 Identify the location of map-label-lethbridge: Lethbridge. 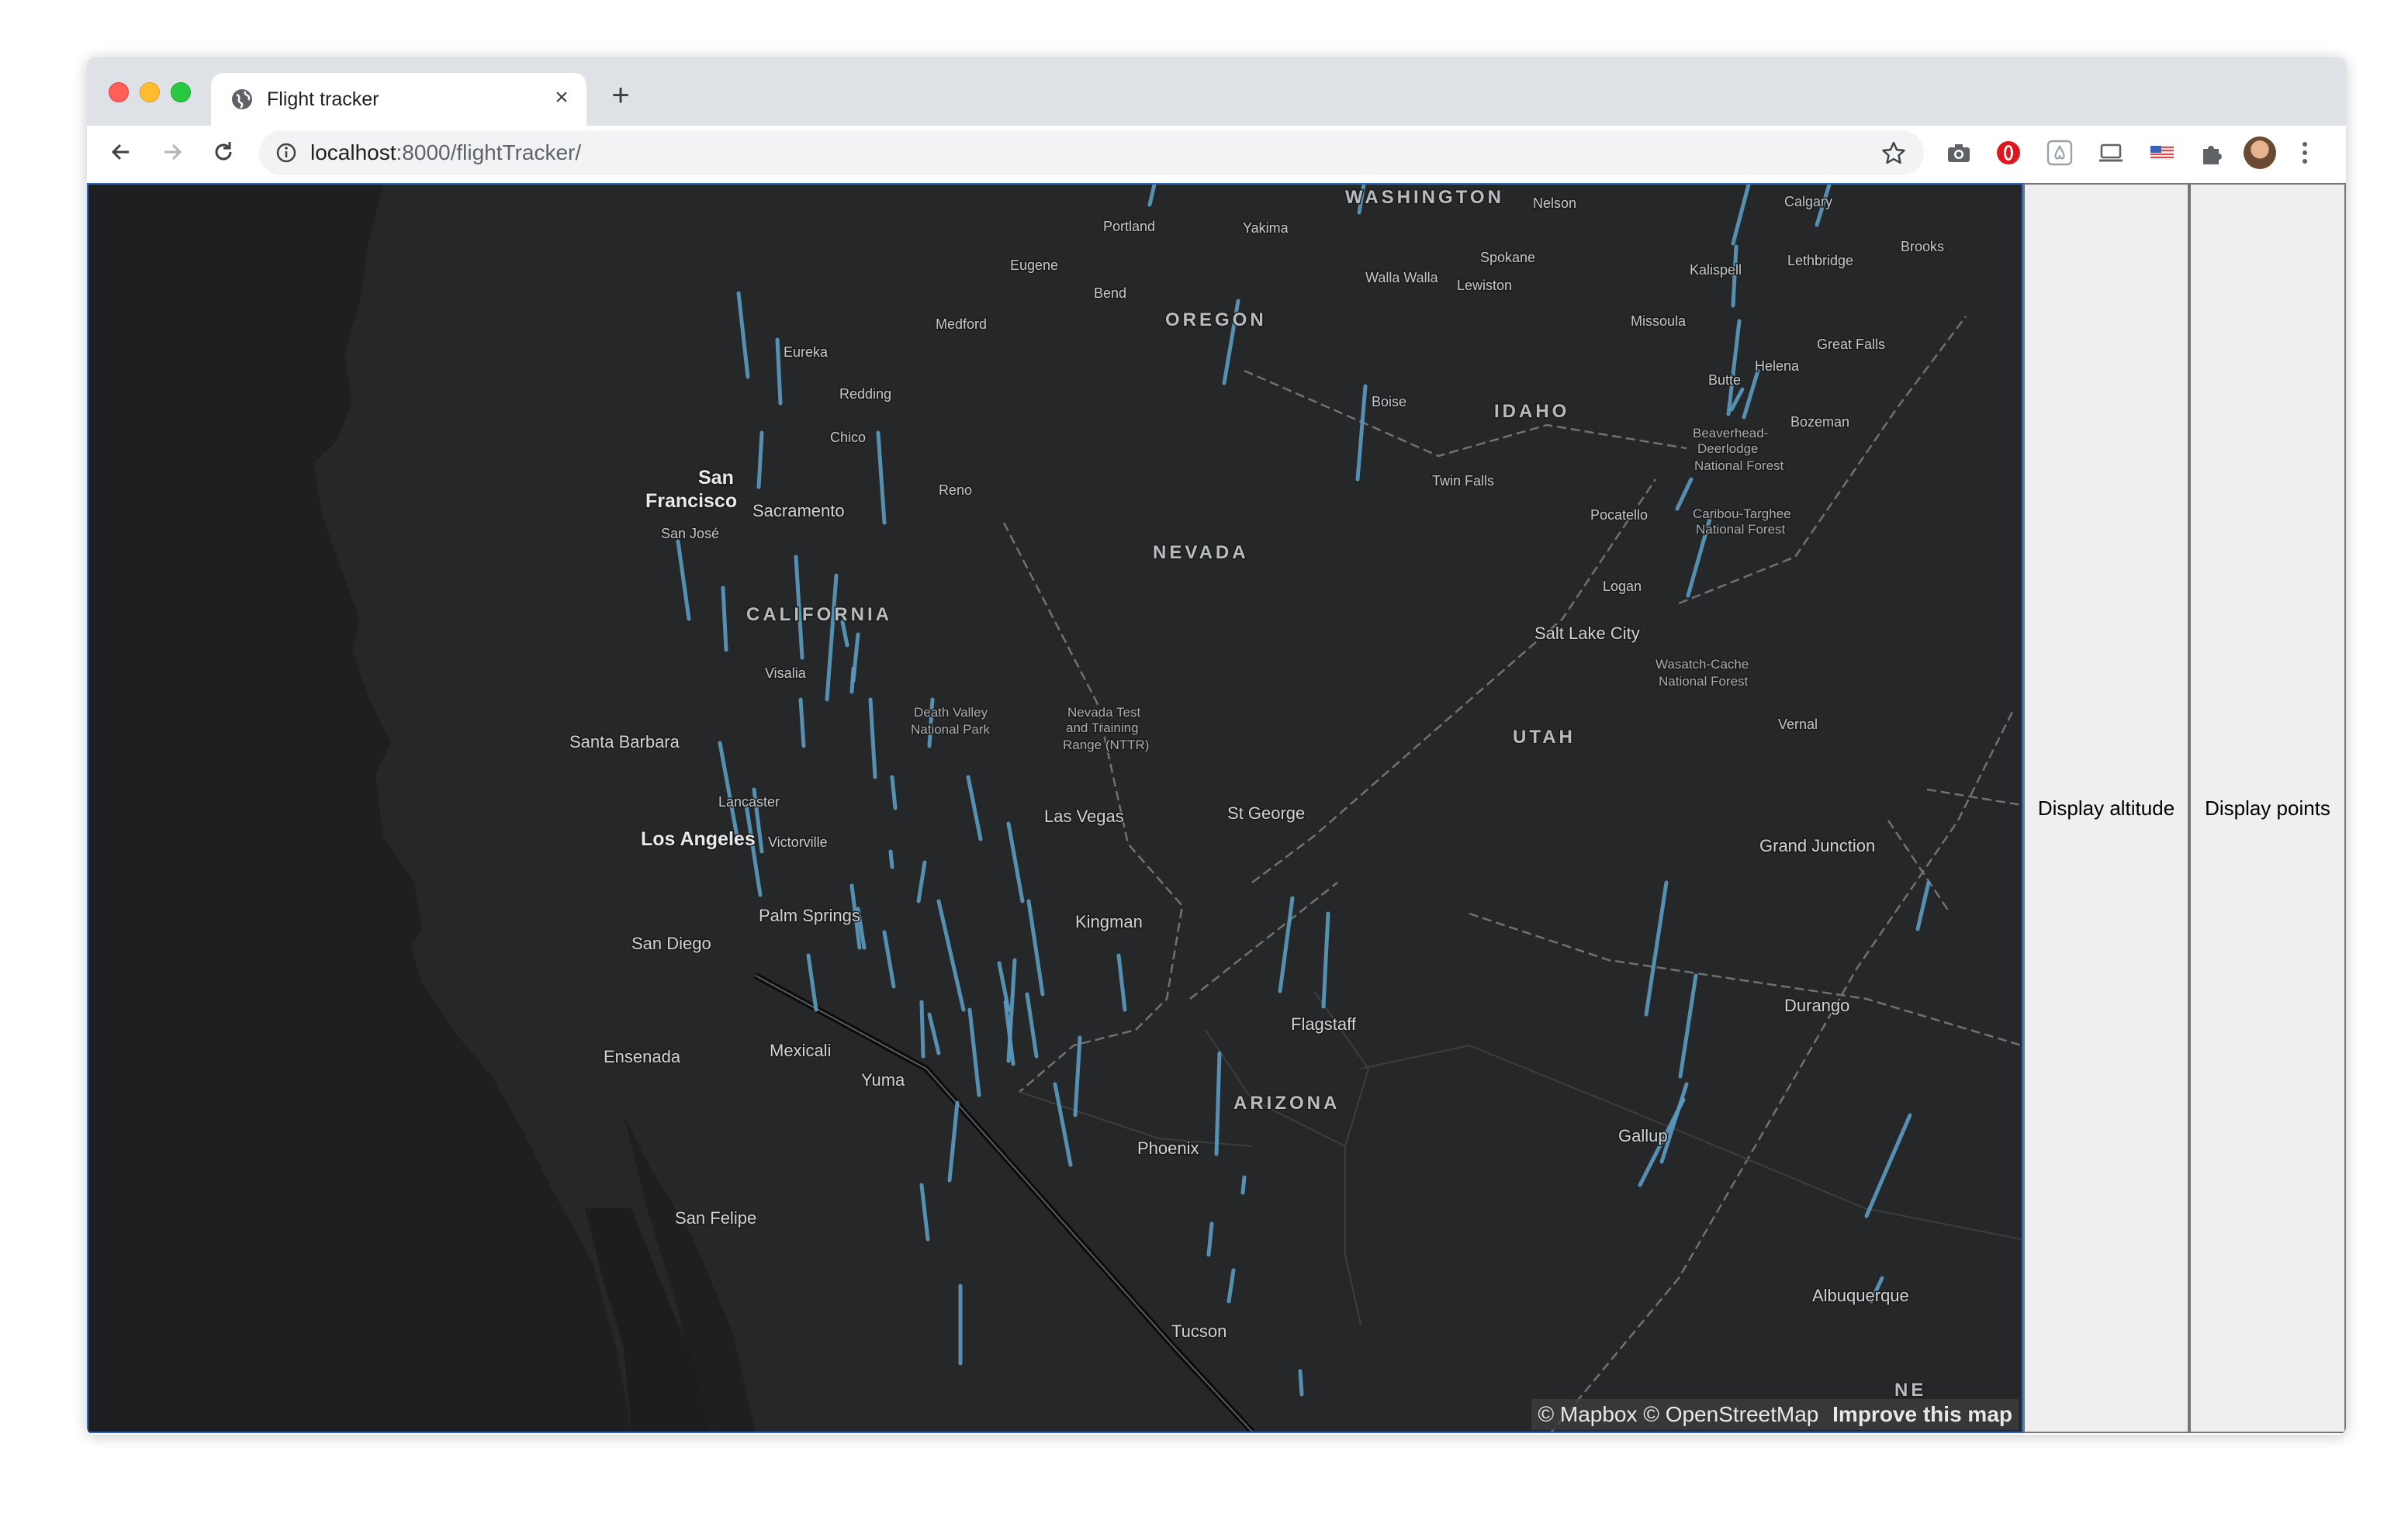
(1820, 260).